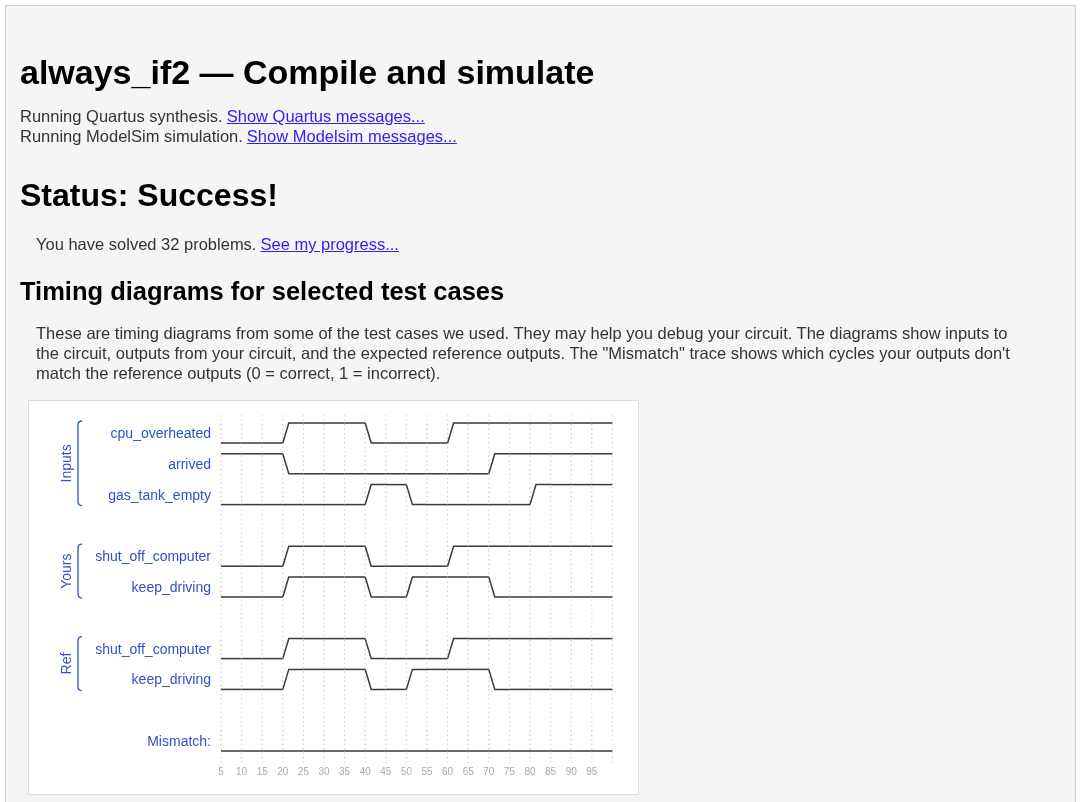 The width and height of the screenshot is (1080, 802). What do you see at coordinates (427, 771) in the screenshot?
I see `tick-label: 55` at bounding box center [427, 771].